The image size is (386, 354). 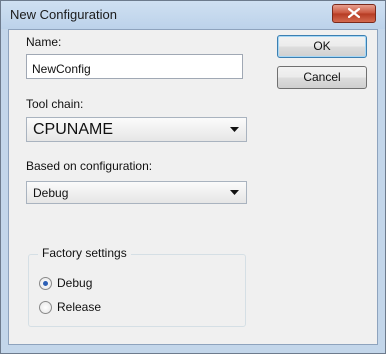 I want to click on toolchain-select: CPUNAME, so click(x=136, y=129).